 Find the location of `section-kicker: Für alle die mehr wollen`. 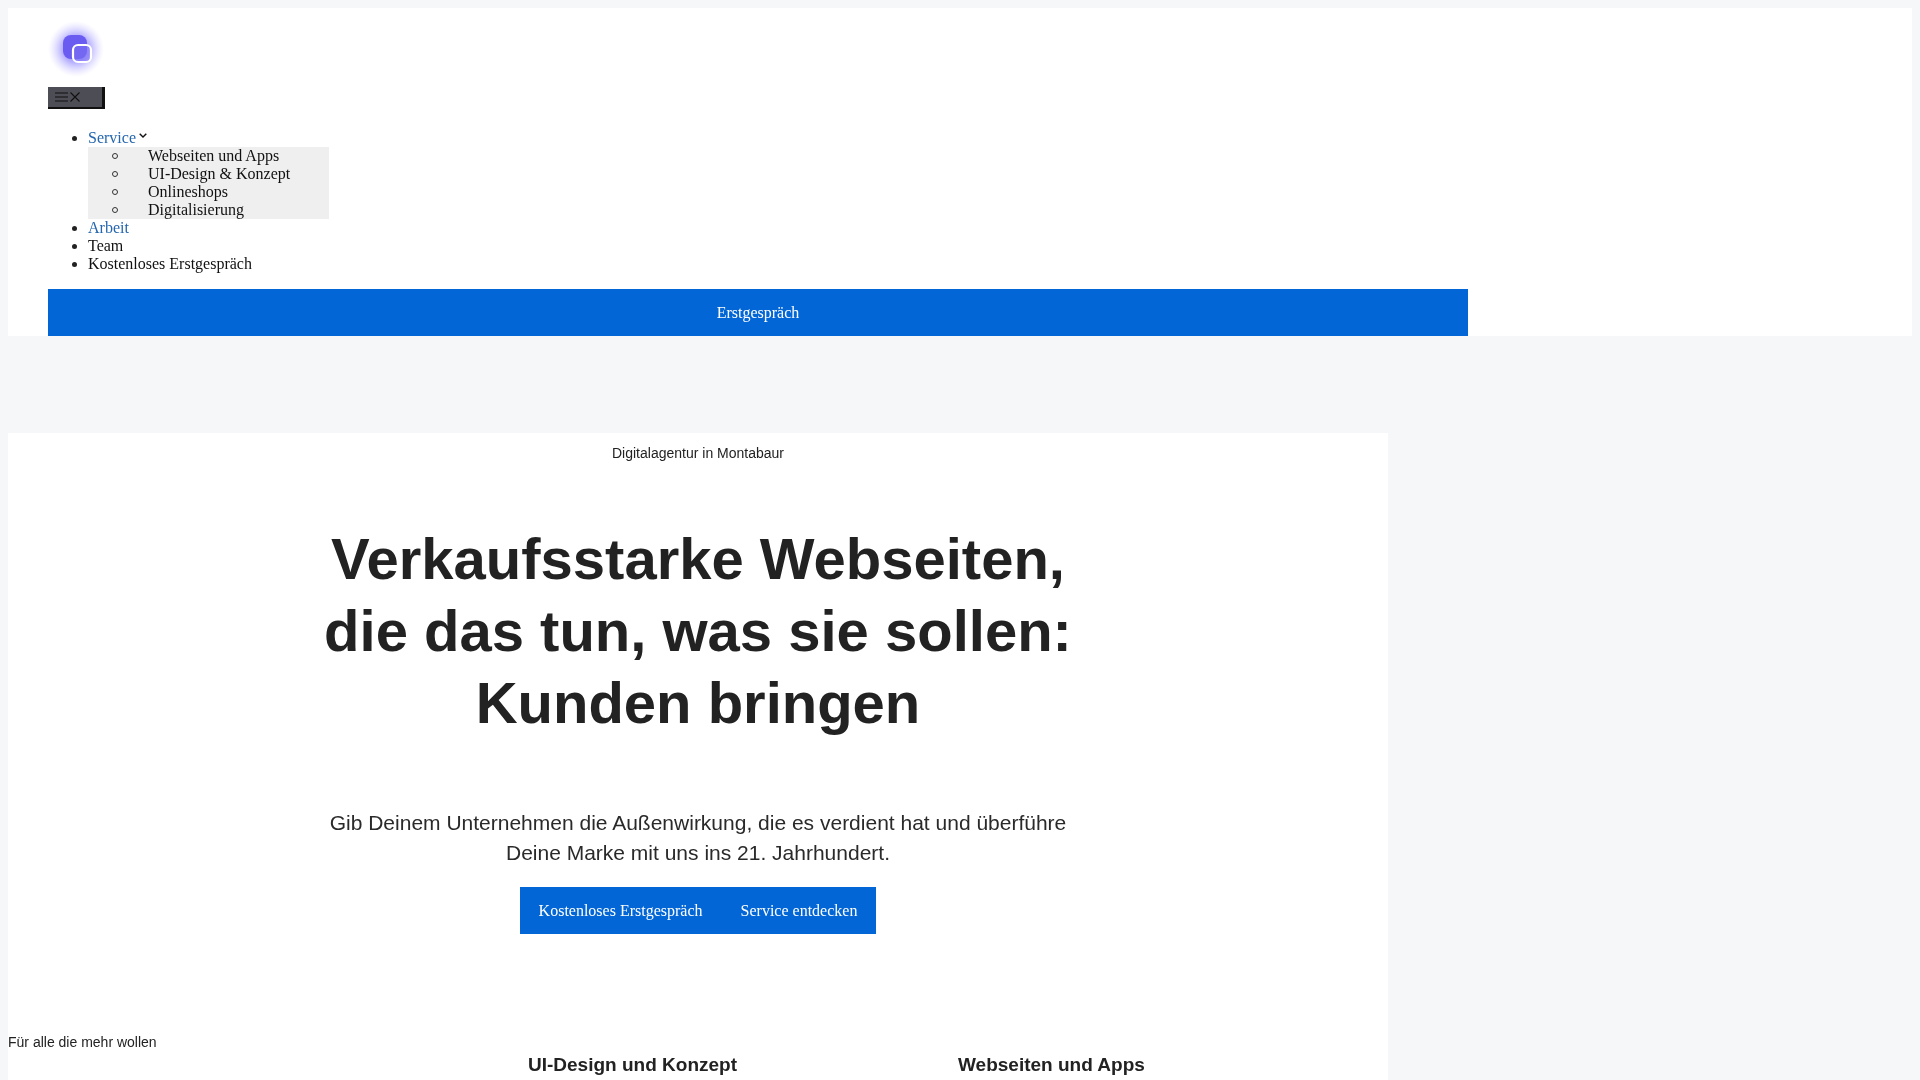

section-kicker: Für alle die mehr wollen is located at coordinates (83, 1042).